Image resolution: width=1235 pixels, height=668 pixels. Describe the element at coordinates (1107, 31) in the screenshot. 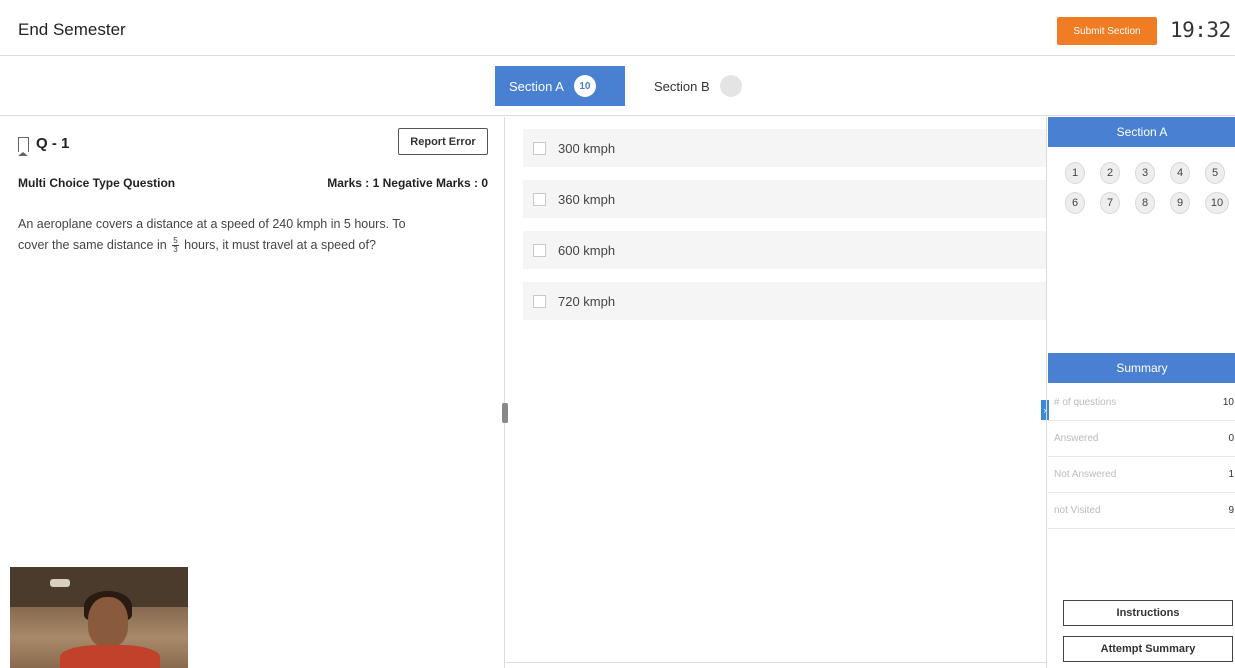

I see `submit-section-button: Submit Section` at that location.